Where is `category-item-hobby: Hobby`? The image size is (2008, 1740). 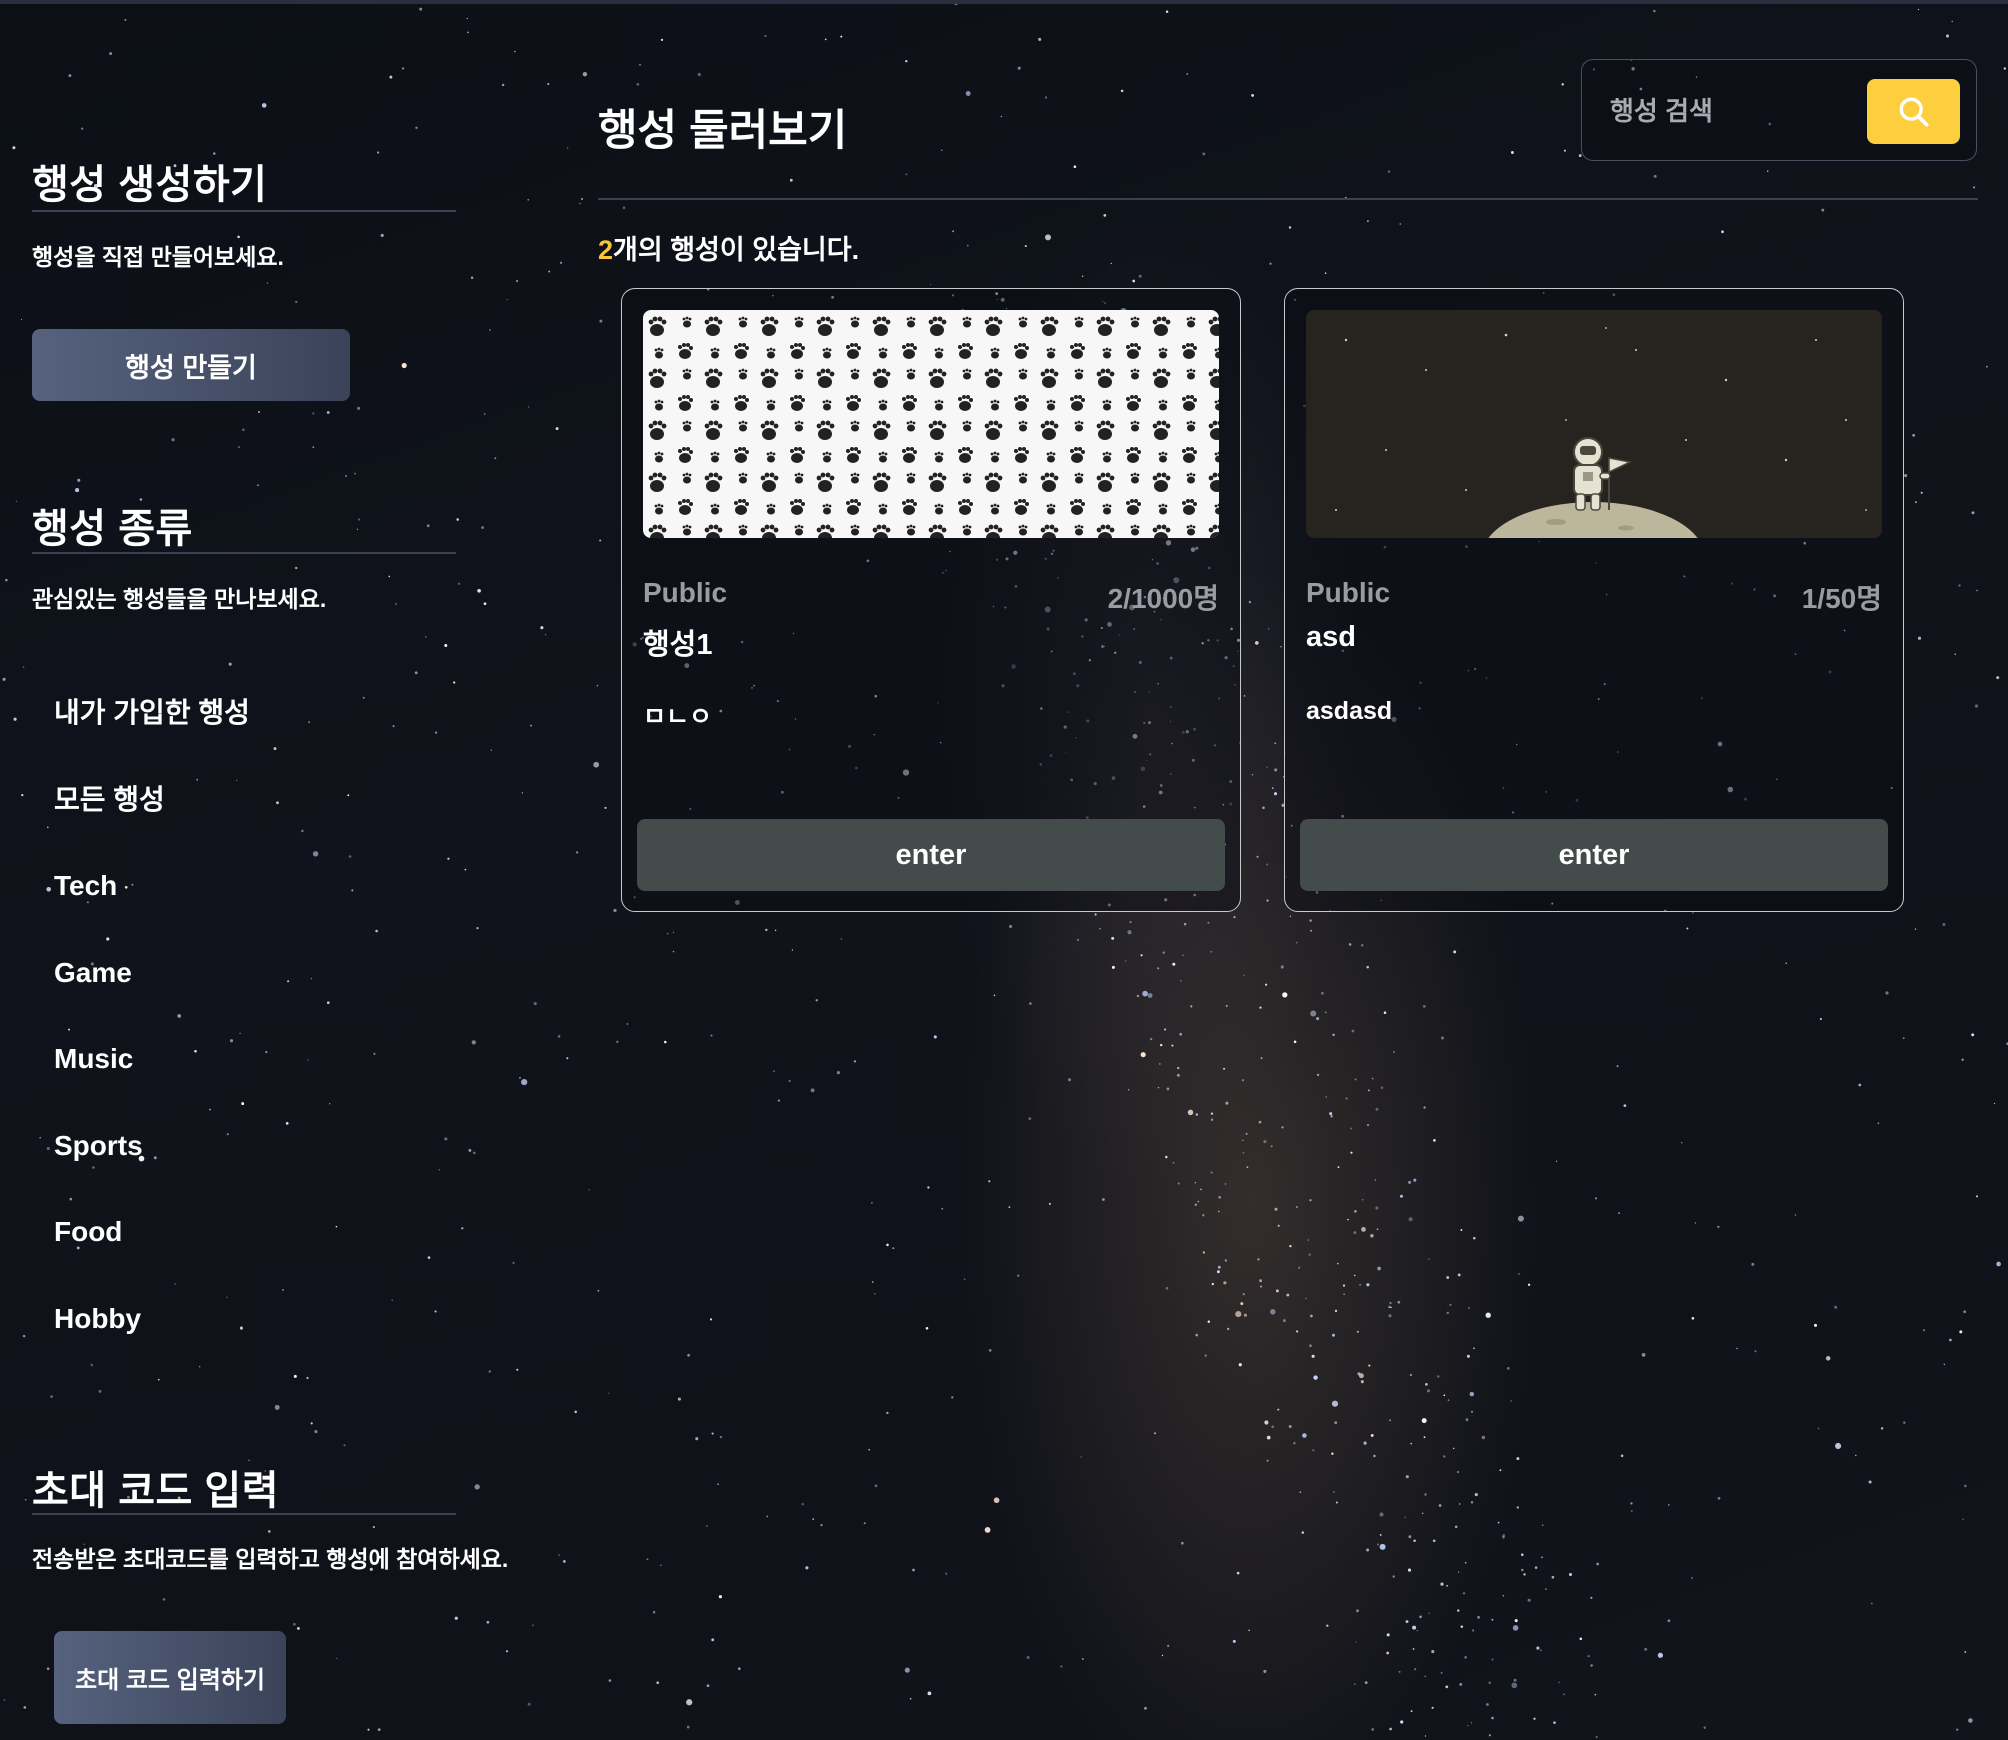 category-item-hobby: Hobby is located at coordinates (152, 1337).